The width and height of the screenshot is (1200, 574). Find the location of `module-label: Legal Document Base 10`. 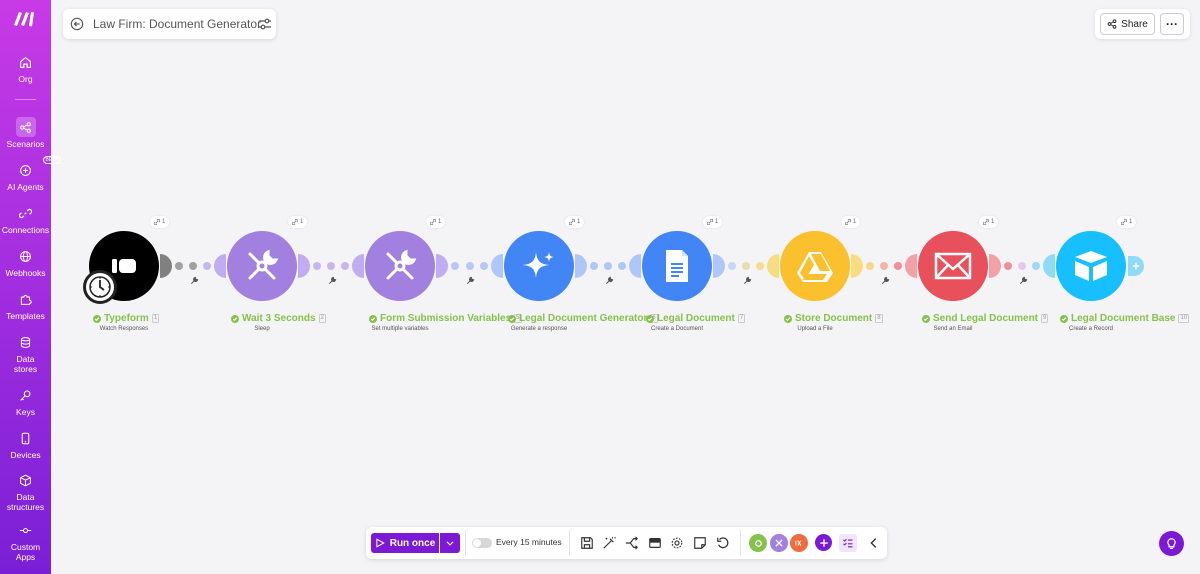

module-label: Legal Document Base 10 is located at coordinates (1125, 318).